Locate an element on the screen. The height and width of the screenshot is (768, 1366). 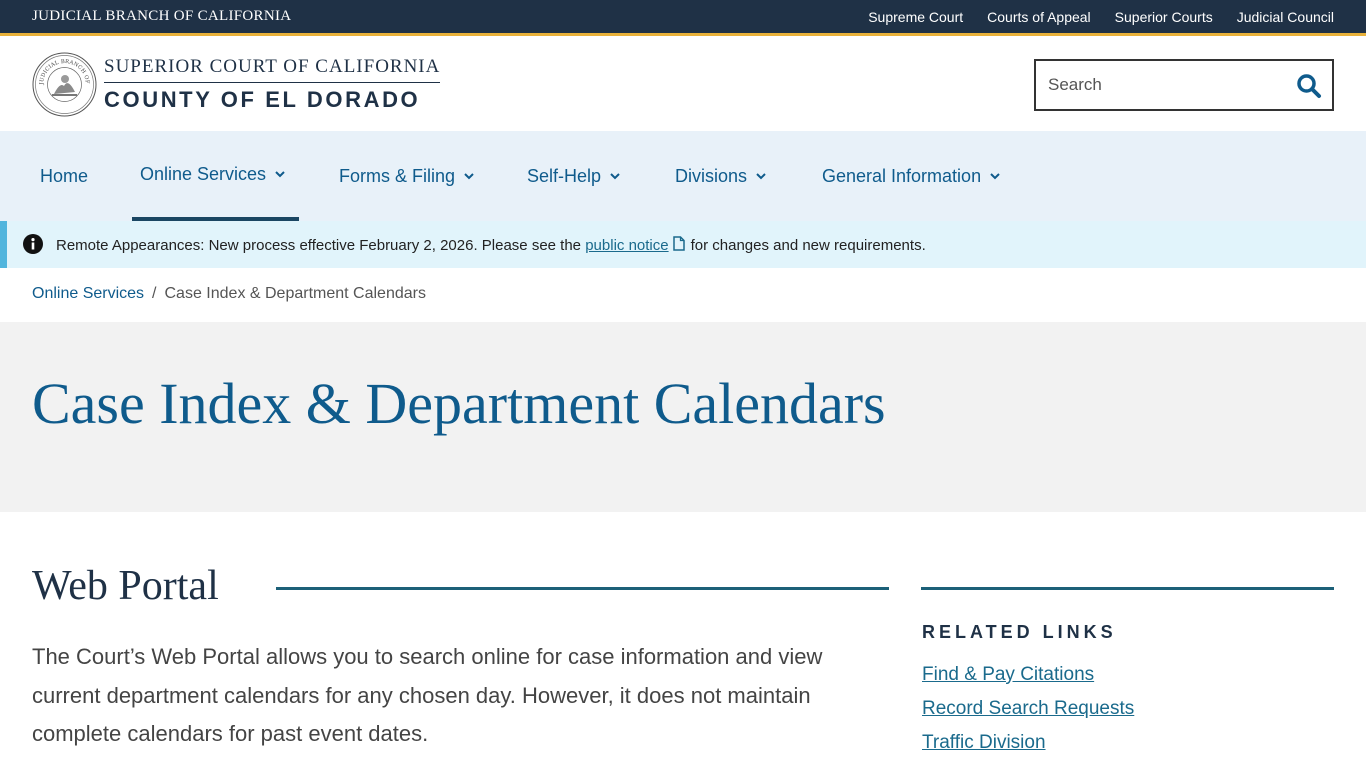
list-item: Find & Pay Citations is located at coordinates (1028, 681).